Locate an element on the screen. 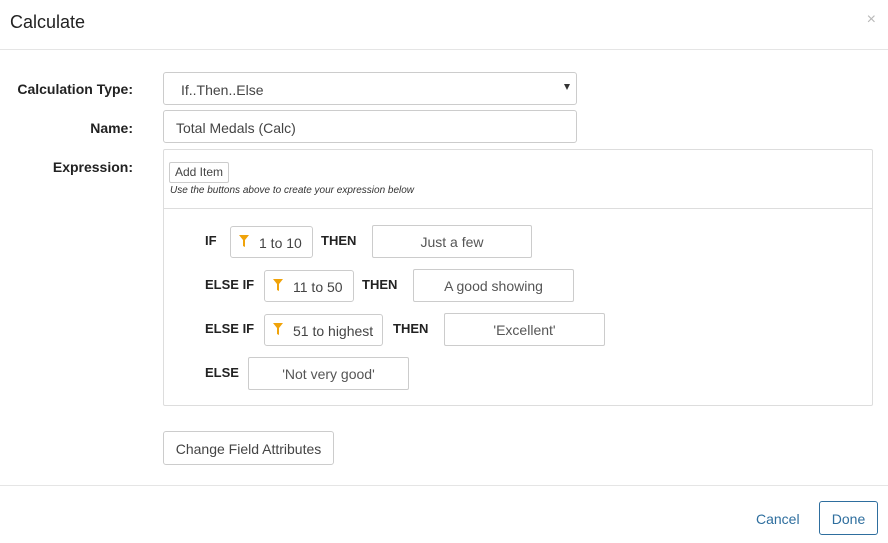  dialog-title: Calculate is located at coordinates (48, 22).